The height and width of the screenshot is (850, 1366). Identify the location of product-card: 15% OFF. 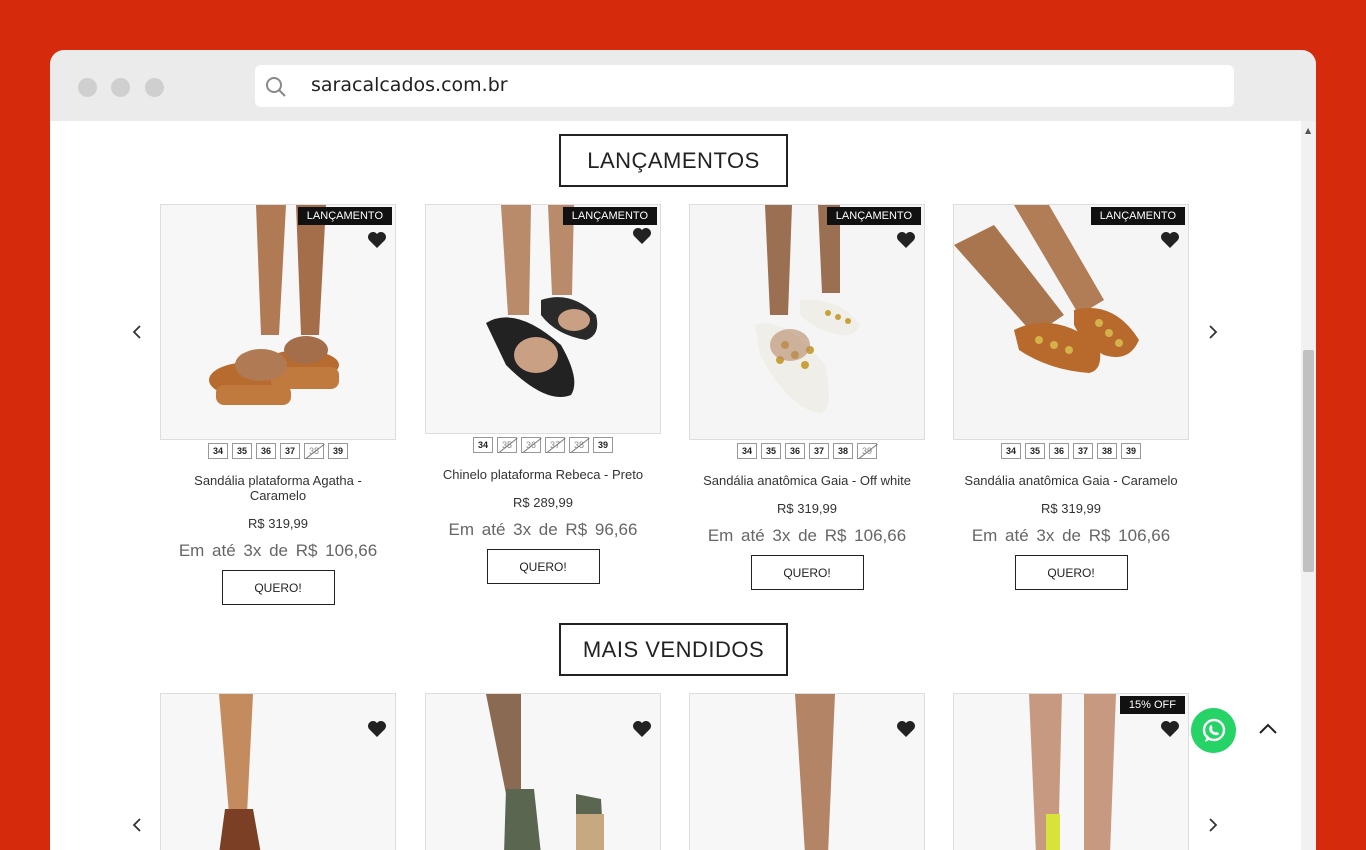
(1071, 771).